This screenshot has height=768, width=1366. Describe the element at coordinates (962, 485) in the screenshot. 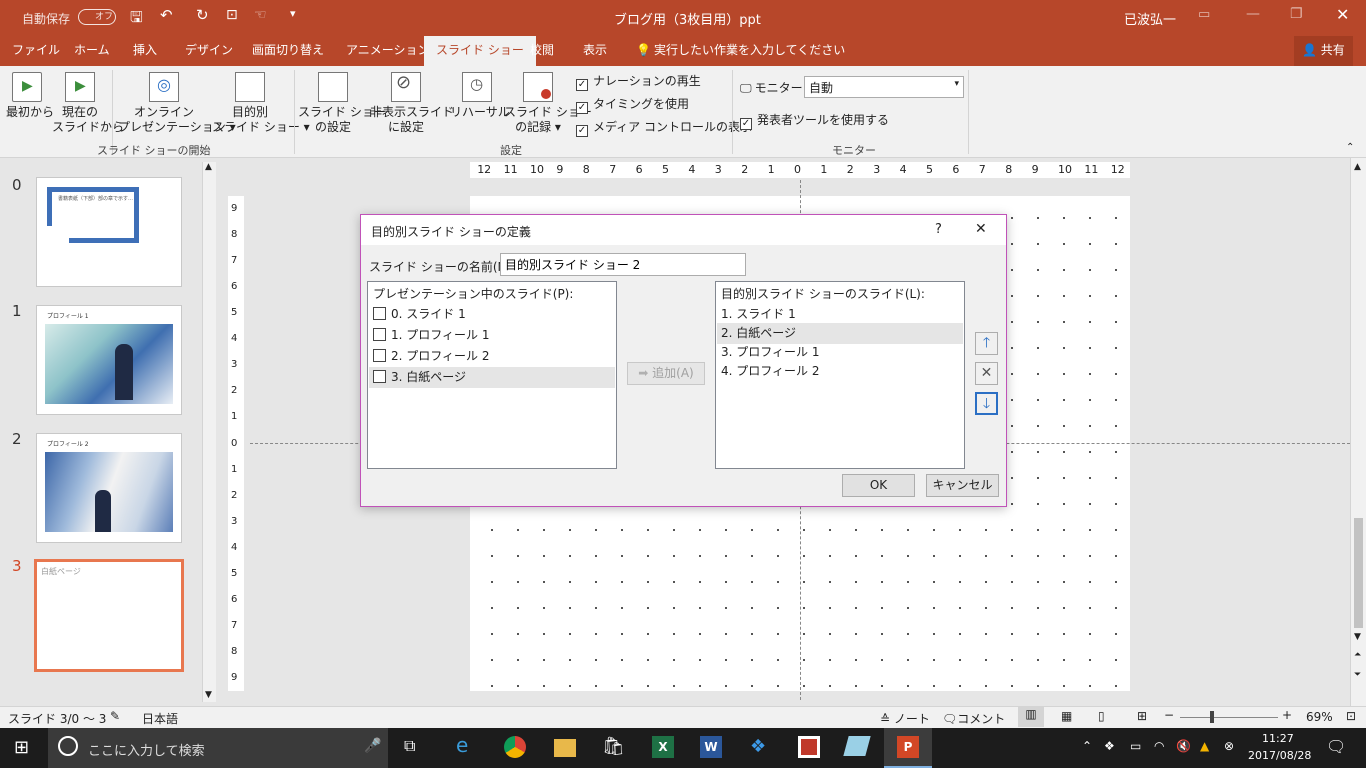

I see `cancel-button: キャンセル` at that location.